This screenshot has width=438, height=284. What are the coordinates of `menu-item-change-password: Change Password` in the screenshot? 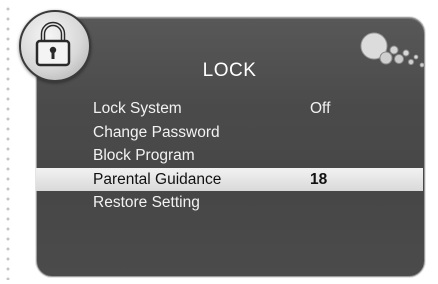 It's located at (229, 133).